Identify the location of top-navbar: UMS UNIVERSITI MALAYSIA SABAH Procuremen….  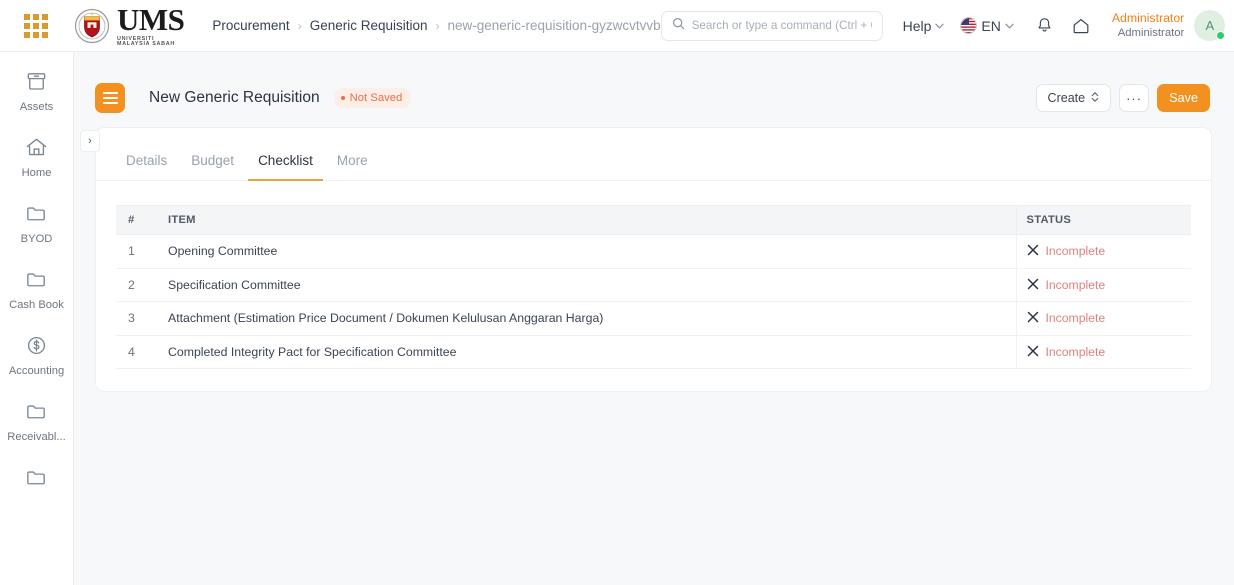
(617, 26).